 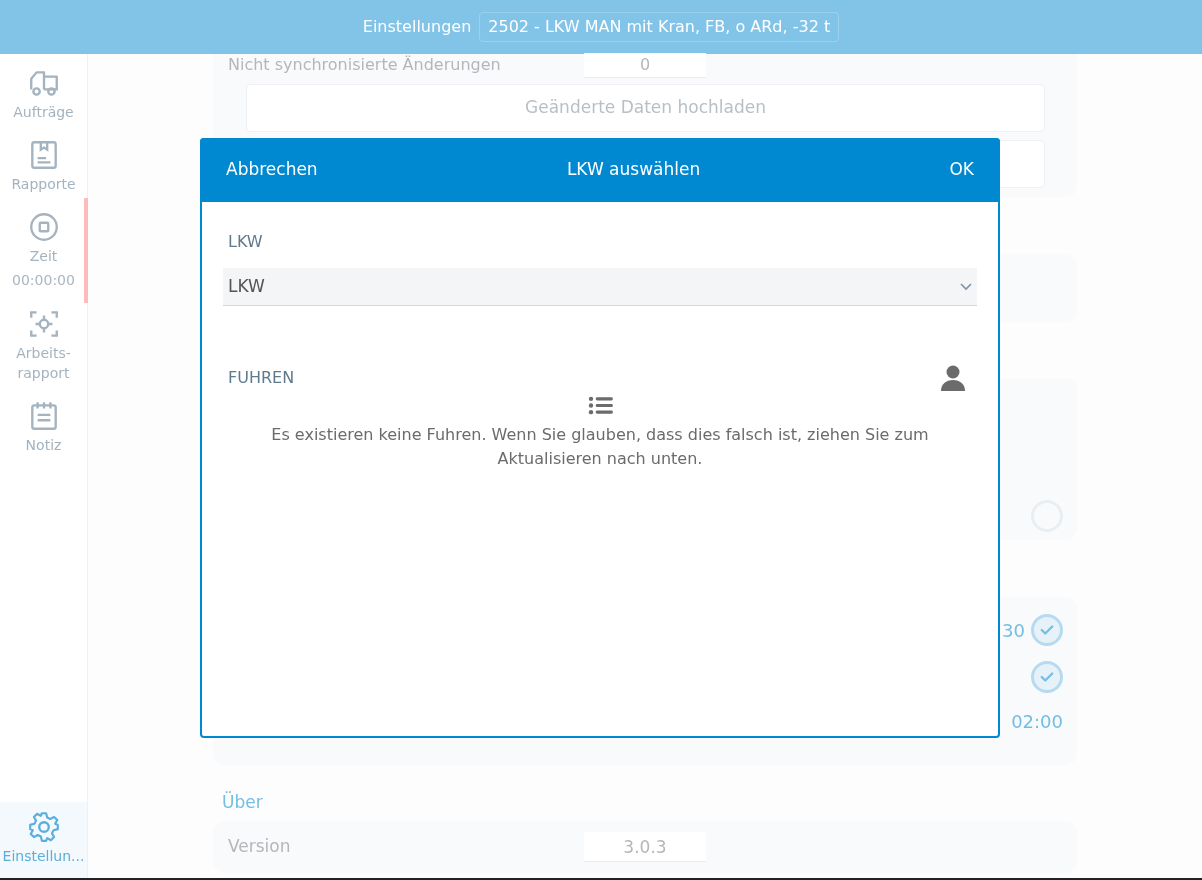 I want to click on dialog-title: LKW auswählen, so click(x=633, y=170).